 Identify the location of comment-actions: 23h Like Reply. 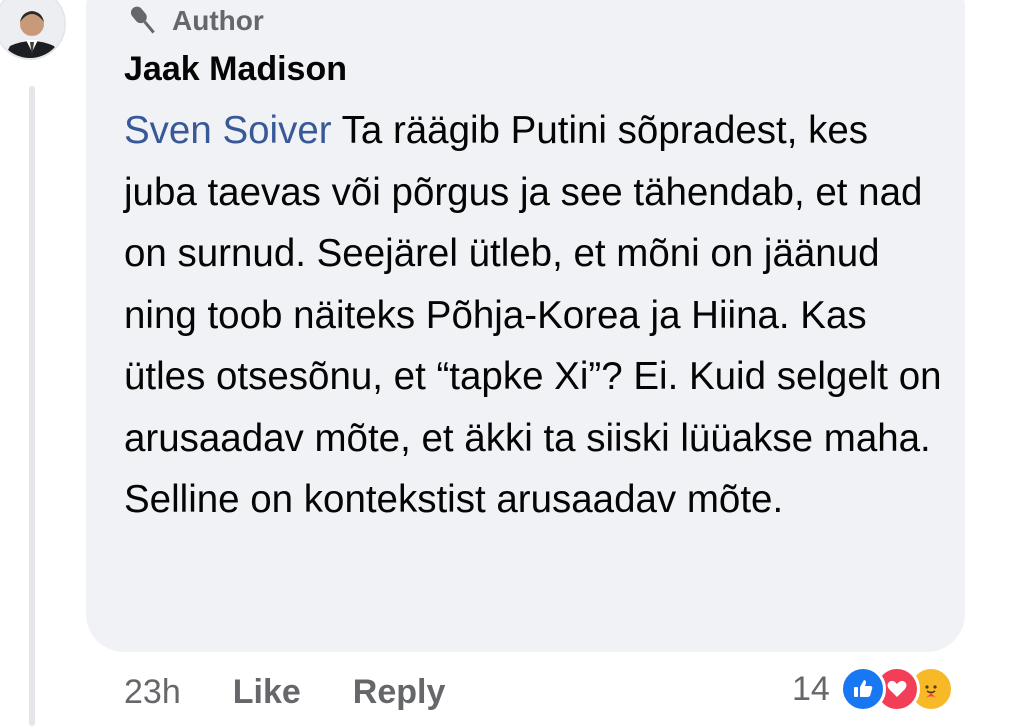
(310, 692).